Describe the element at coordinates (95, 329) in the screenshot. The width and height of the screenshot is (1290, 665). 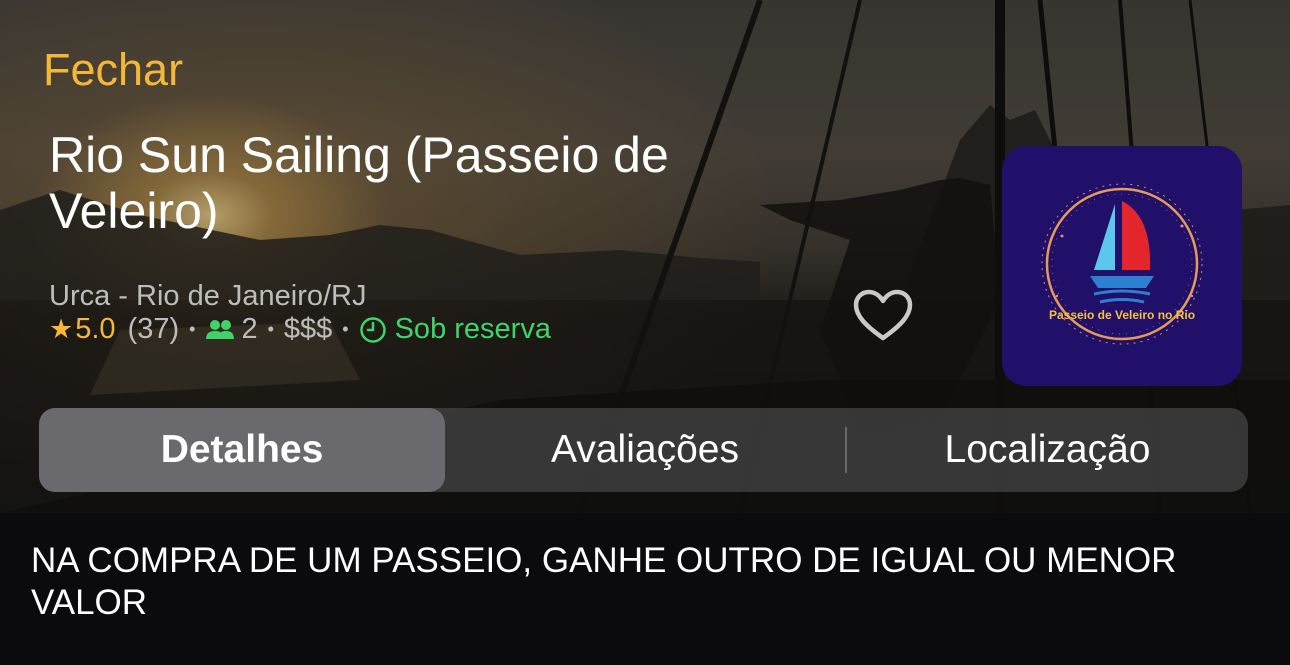
I see `rating-value: 5.0` at that location.